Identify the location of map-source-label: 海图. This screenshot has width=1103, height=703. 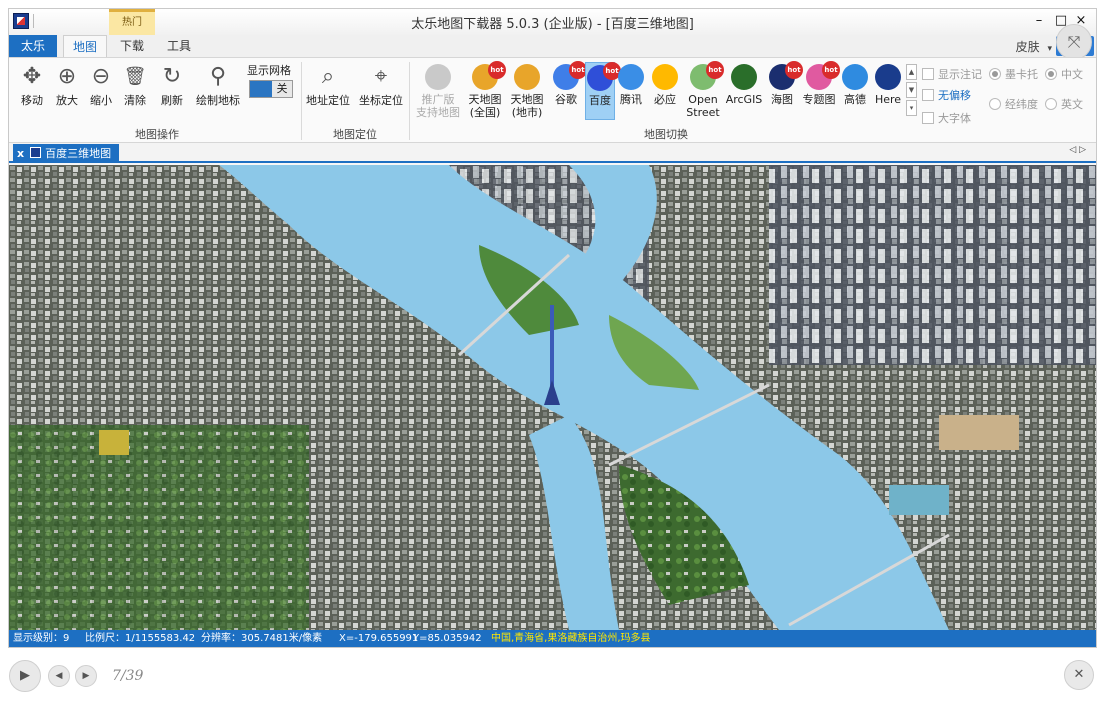
(782, 99).